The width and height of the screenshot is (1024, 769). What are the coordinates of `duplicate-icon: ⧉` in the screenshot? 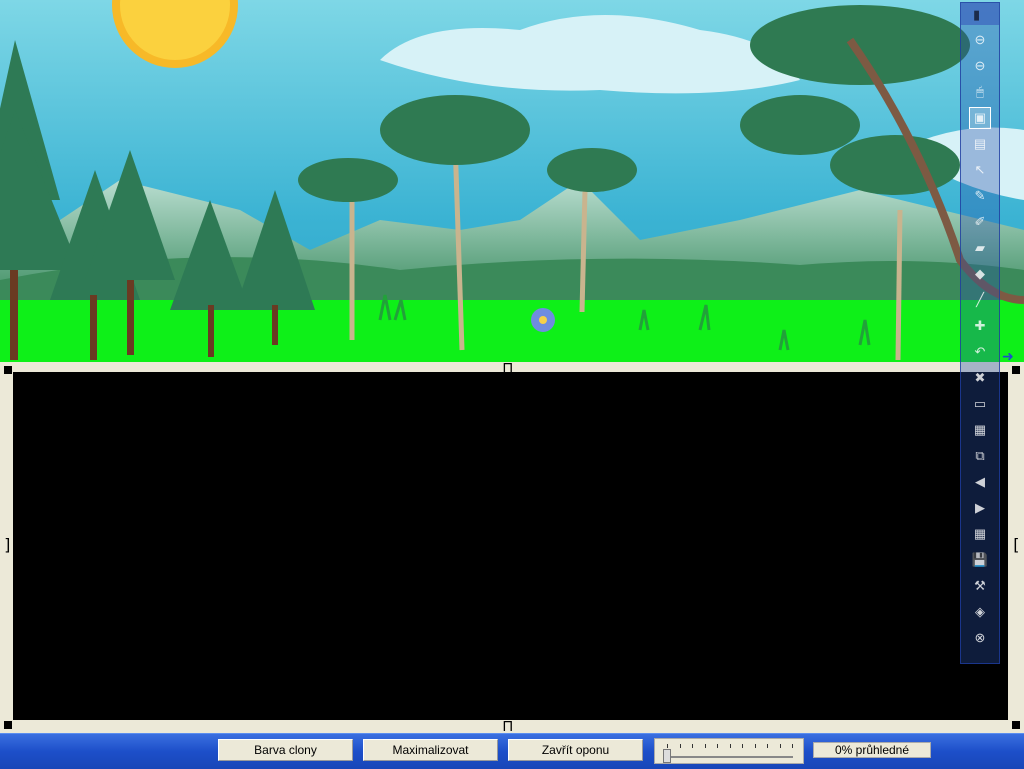 It's located at (980, 456).